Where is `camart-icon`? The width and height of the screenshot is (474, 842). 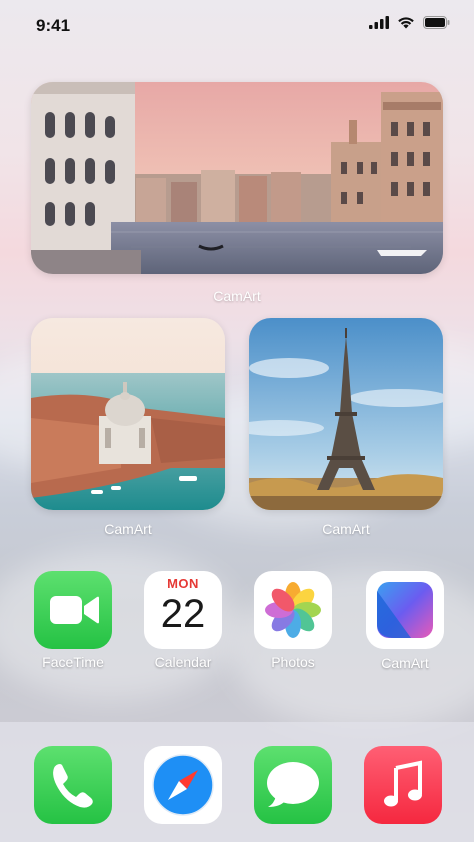
camart-icon is located at coordinates (405, 610).